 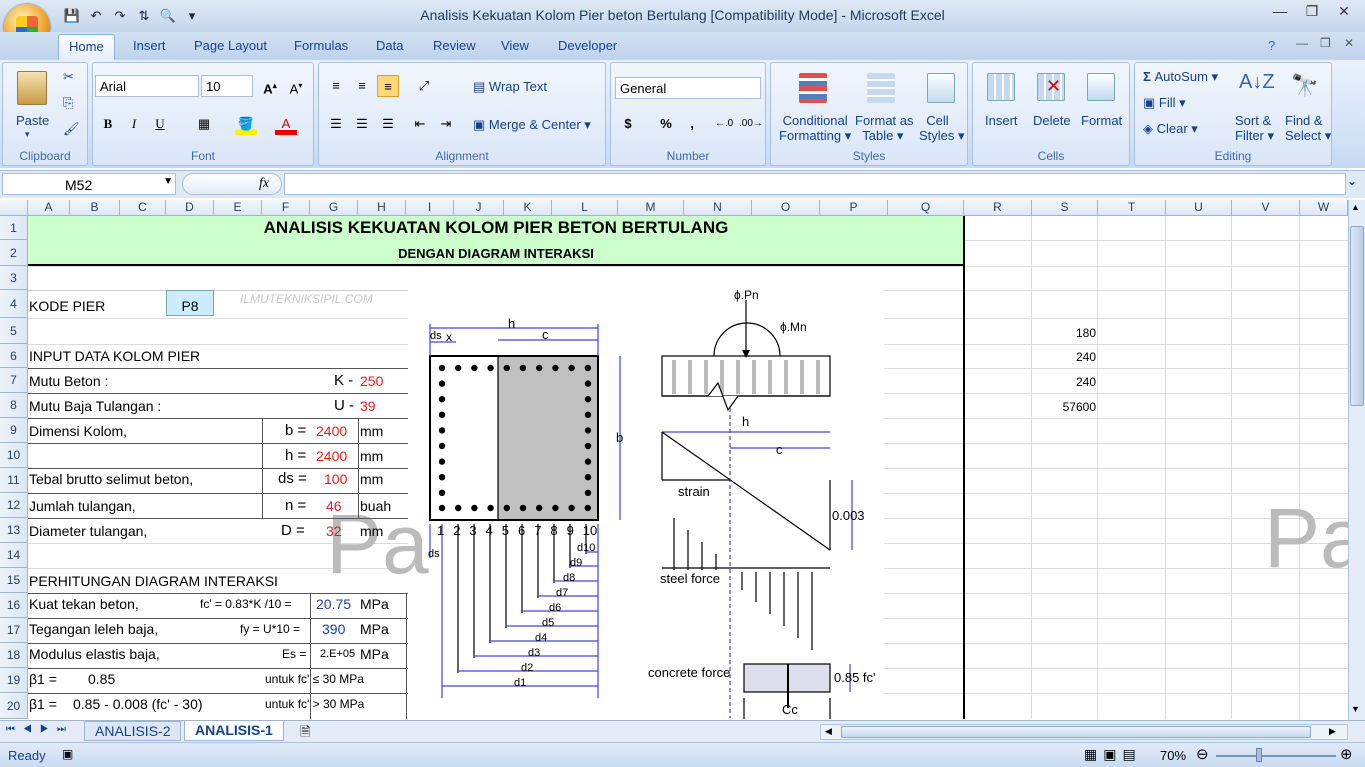 I want to click on view-buttons: ▦▣▤, so click(x=1113, y=754).